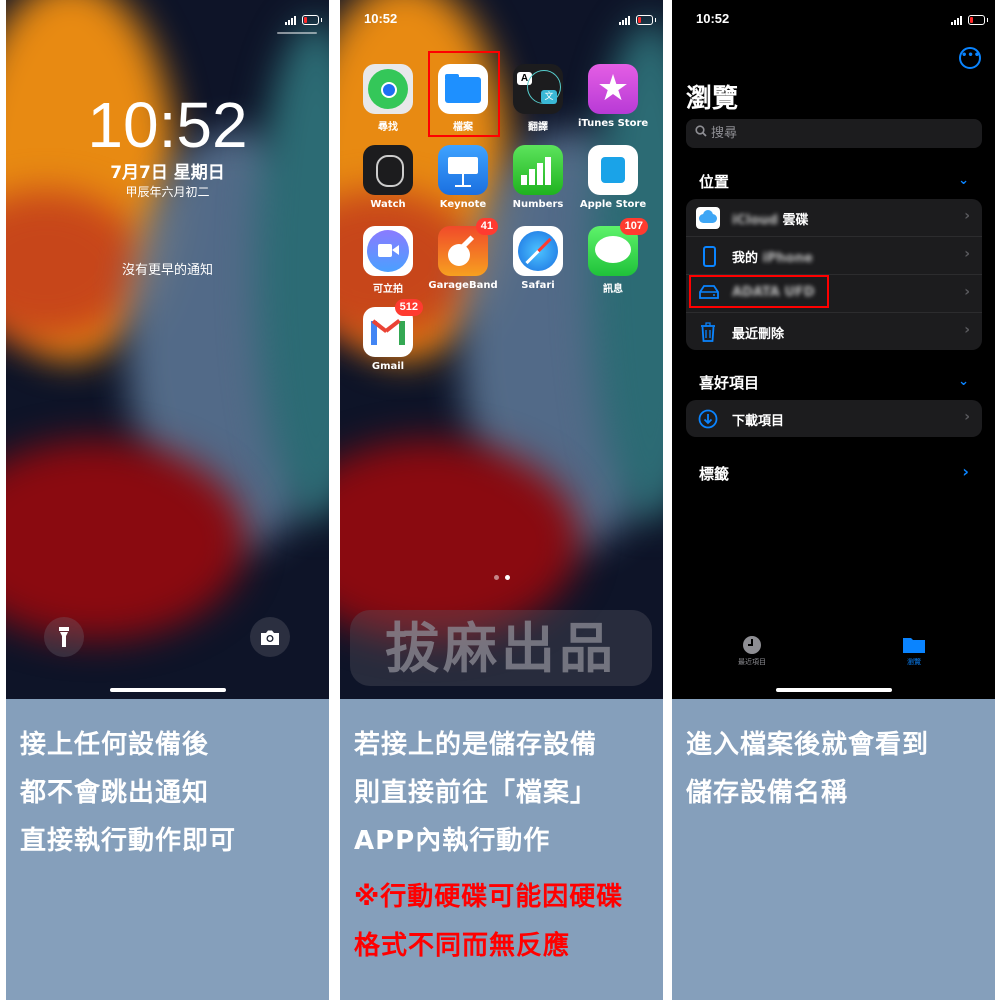  What do you see at coordinates (388, 170) in the screenshot?
I see `watch-icon` at bounding box center [388, 170].